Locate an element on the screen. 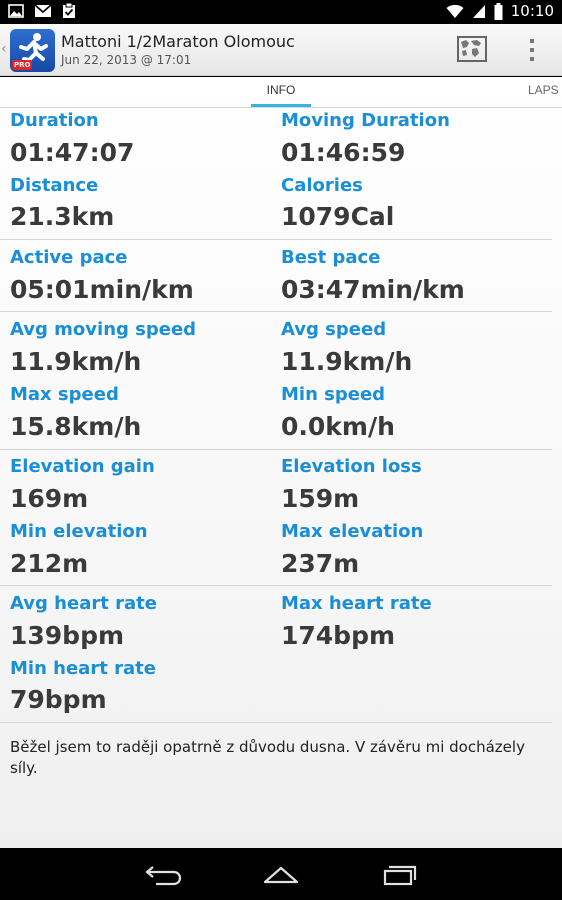 This screenshot has height=900, width=562. avg-heart-rate-value: 139bpm is located at coordinates (67, 635).